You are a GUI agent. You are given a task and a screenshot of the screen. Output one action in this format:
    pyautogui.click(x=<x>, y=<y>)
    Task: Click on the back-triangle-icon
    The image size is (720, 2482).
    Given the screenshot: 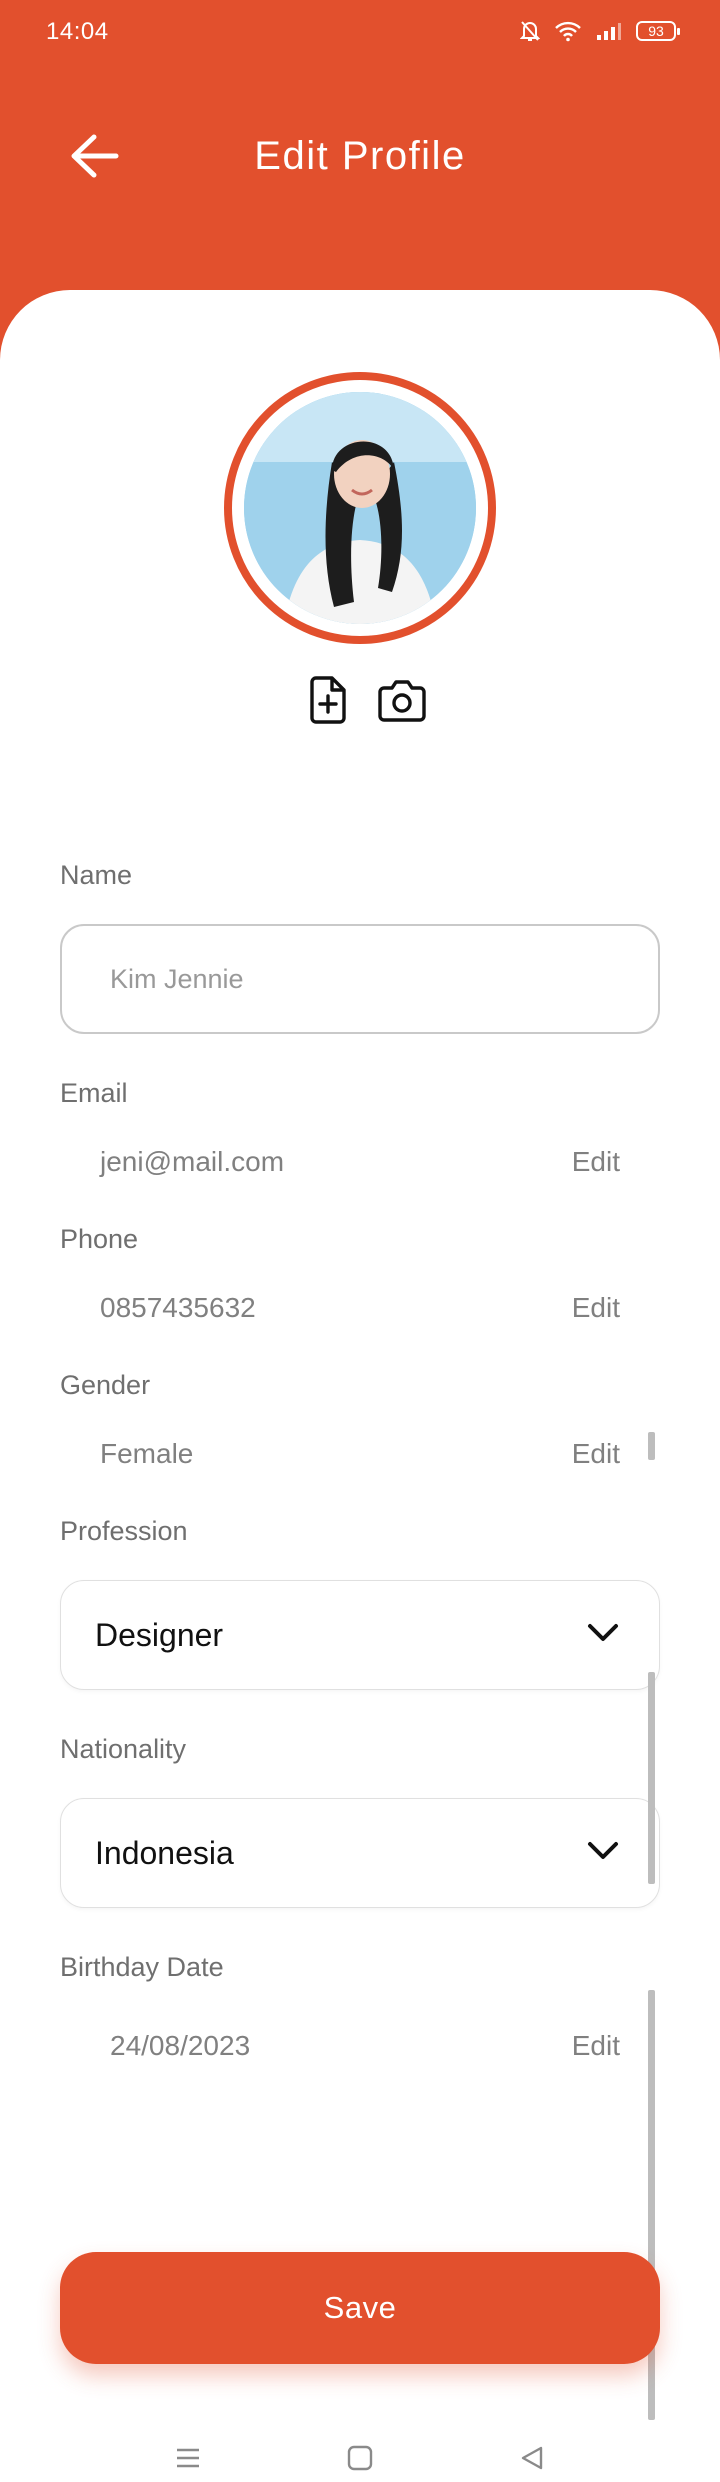 What is the action you would take?
    pyautogui.click(x=532, y=2460)
    